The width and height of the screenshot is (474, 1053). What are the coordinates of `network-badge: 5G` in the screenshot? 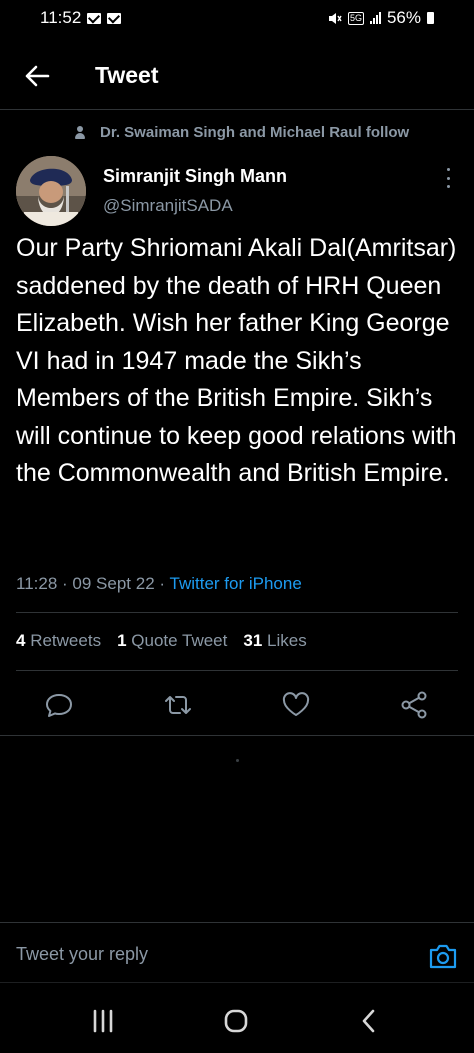 It's located at (355, 18).